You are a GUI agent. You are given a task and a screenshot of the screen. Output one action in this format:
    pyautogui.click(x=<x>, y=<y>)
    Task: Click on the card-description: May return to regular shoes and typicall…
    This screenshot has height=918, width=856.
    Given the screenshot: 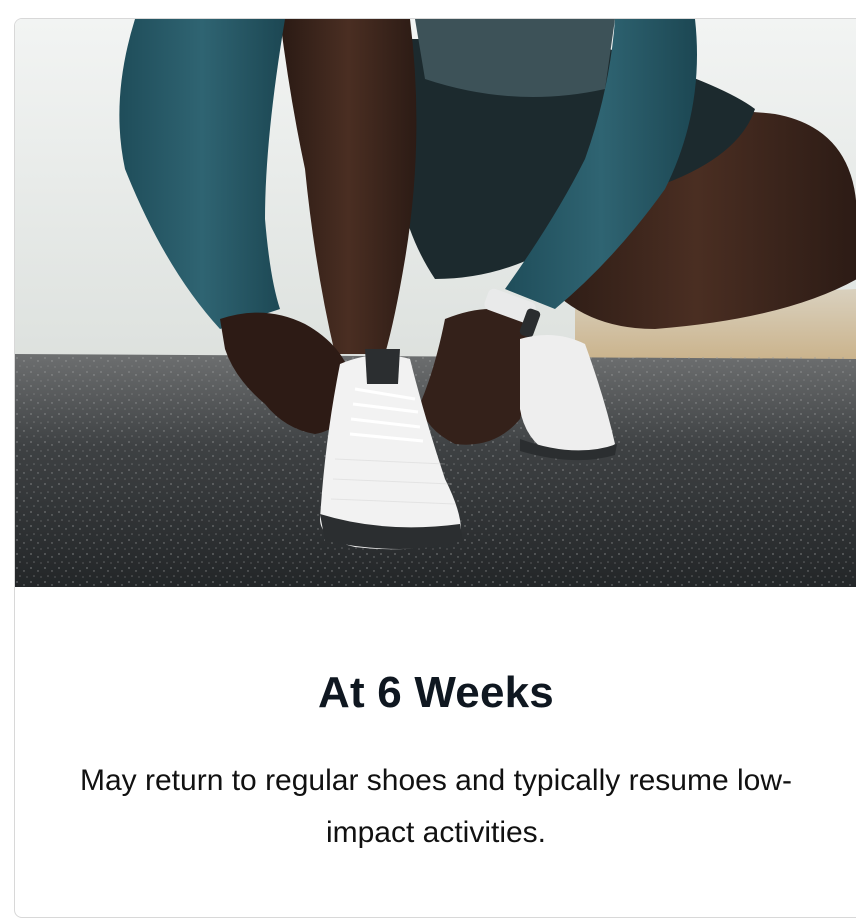 What is the action you would take?
    pyautogui.click(x=436, y=806)
    